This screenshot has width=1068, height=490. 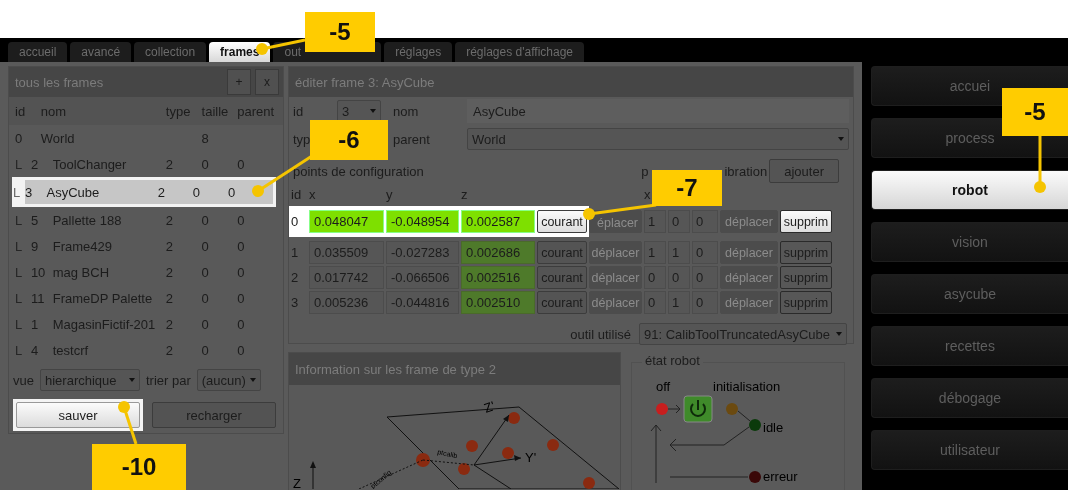 I want to click on tab: avancé, so click(x=101, y=52).